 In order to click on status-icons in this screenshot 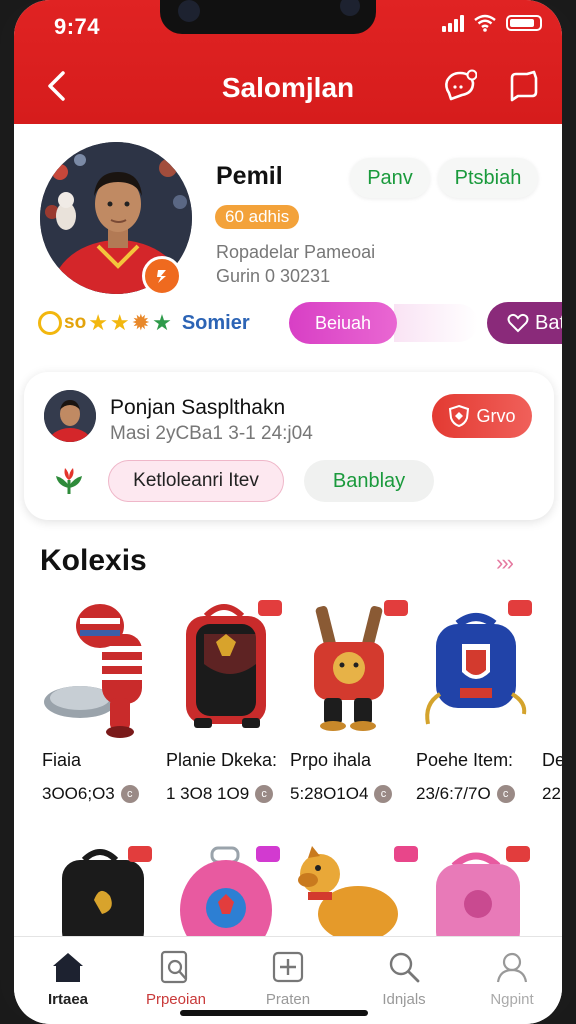, I will do `click(492, 23)`.